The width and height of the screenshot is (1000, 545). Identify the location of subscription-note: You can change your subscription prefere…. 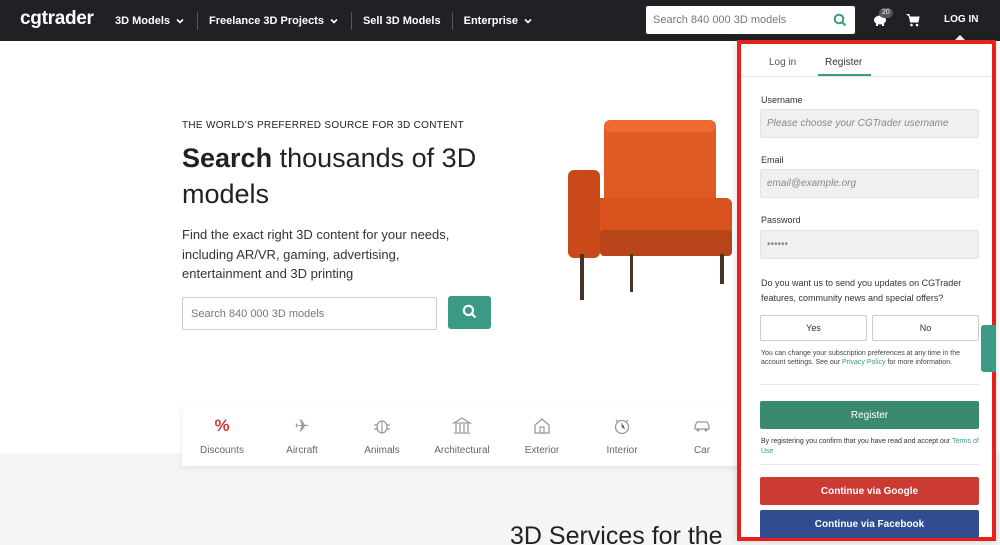
(872, 358).